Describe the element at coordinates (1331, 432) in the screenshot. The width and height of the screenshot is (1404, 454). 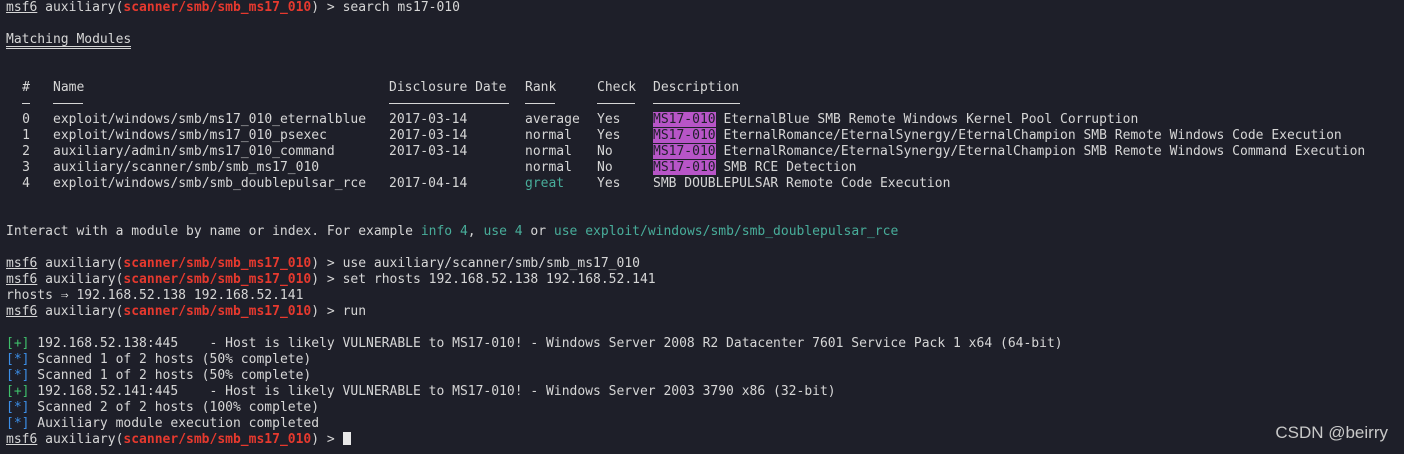
I see `watermark: CSDN @beirry` at that location.